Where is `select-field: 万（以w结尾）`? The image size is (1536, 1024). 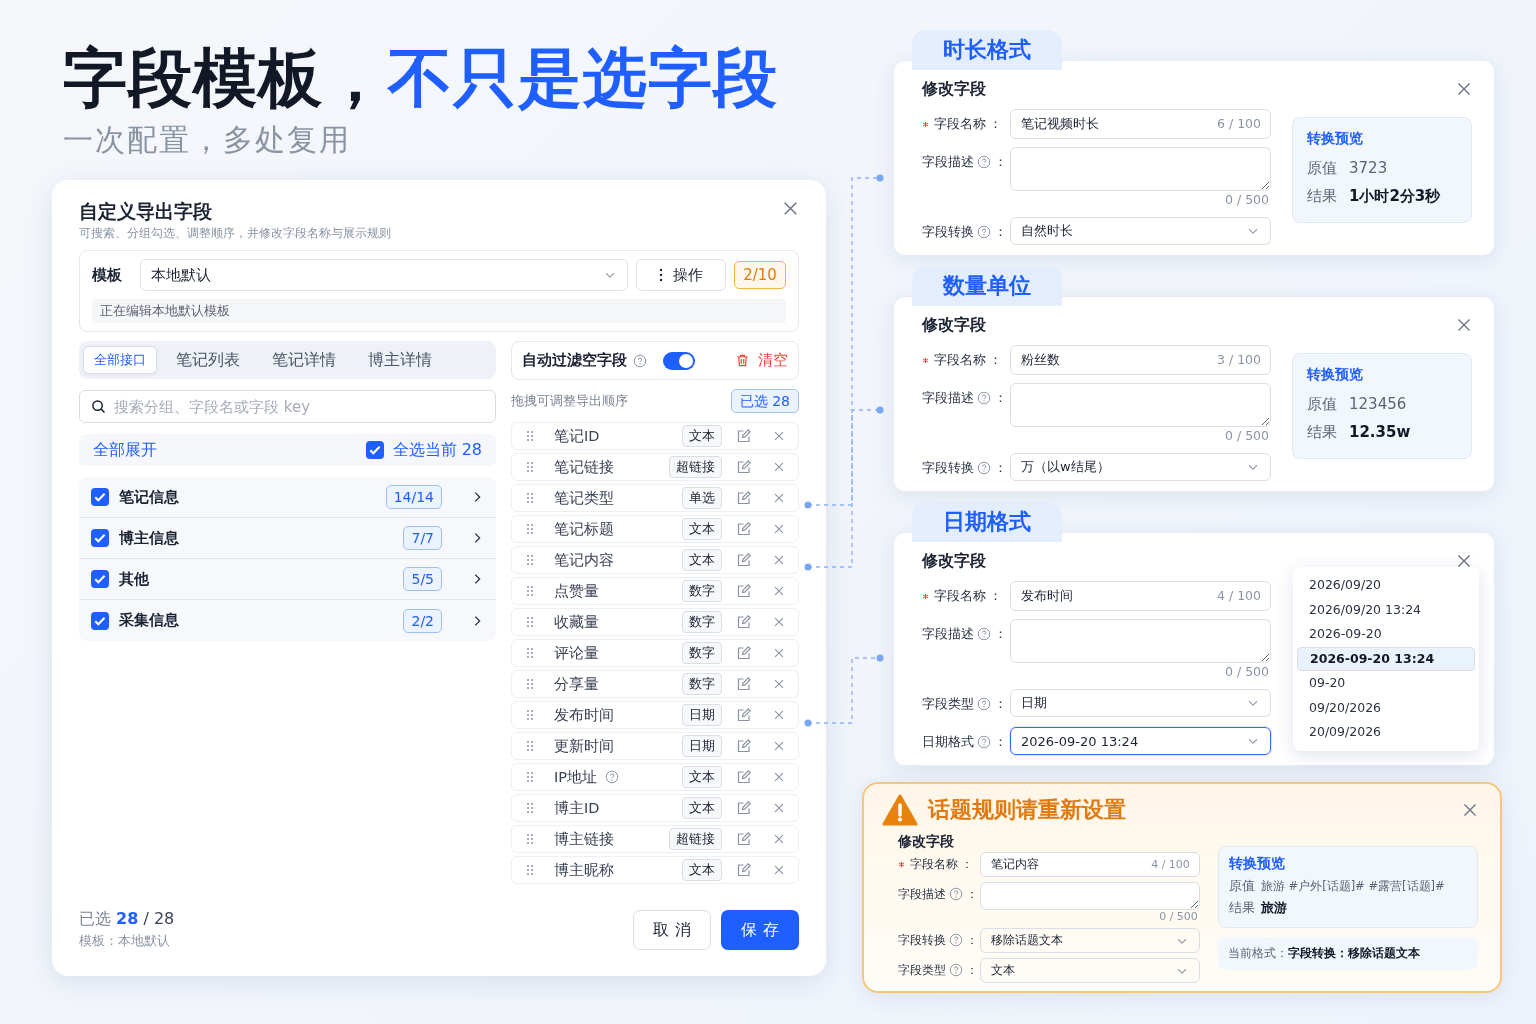
select-field: 万（以w结尾） is located at coordinates (1140, 467).